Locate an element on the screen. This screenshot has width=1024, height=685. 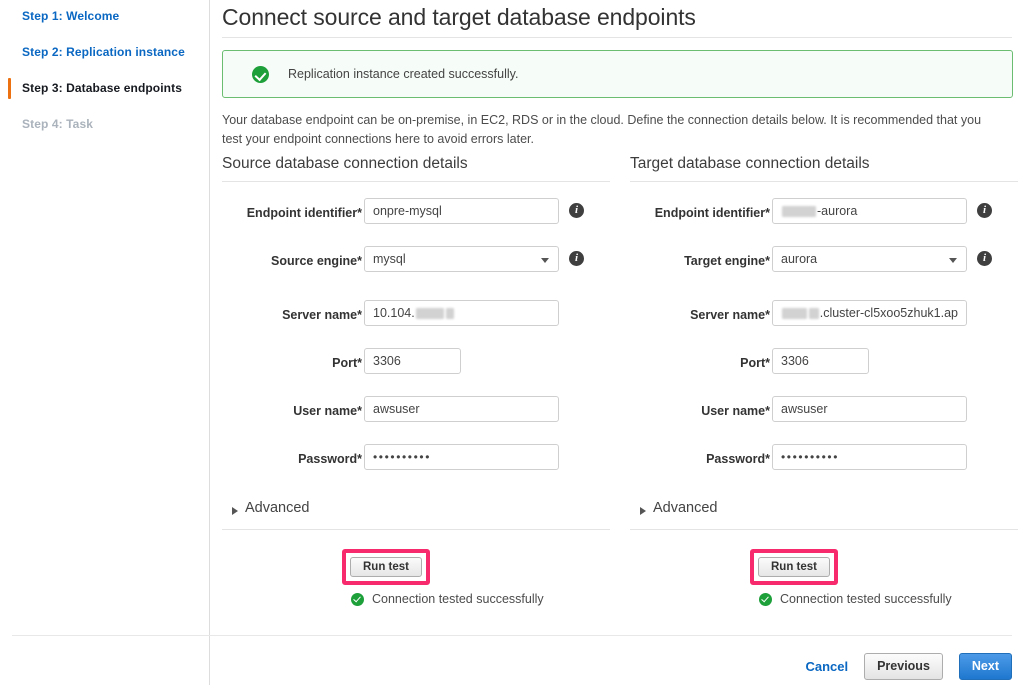
input-value: onpre-mysql is located at coordinates (407, 211).